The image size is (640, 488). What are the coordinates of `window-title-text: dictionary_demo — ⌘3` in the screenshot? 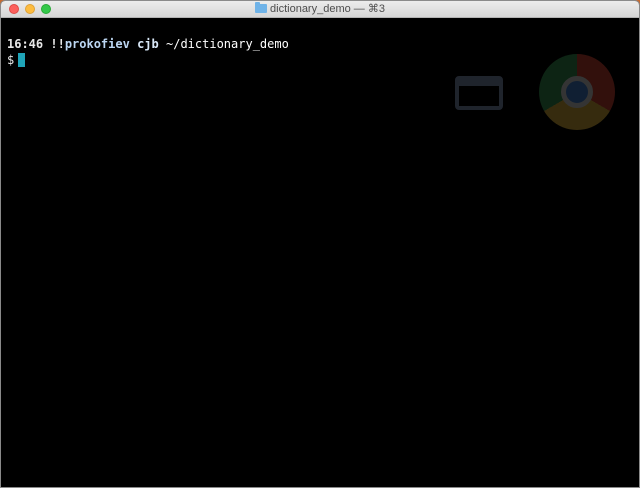 It's located at (327, 9).